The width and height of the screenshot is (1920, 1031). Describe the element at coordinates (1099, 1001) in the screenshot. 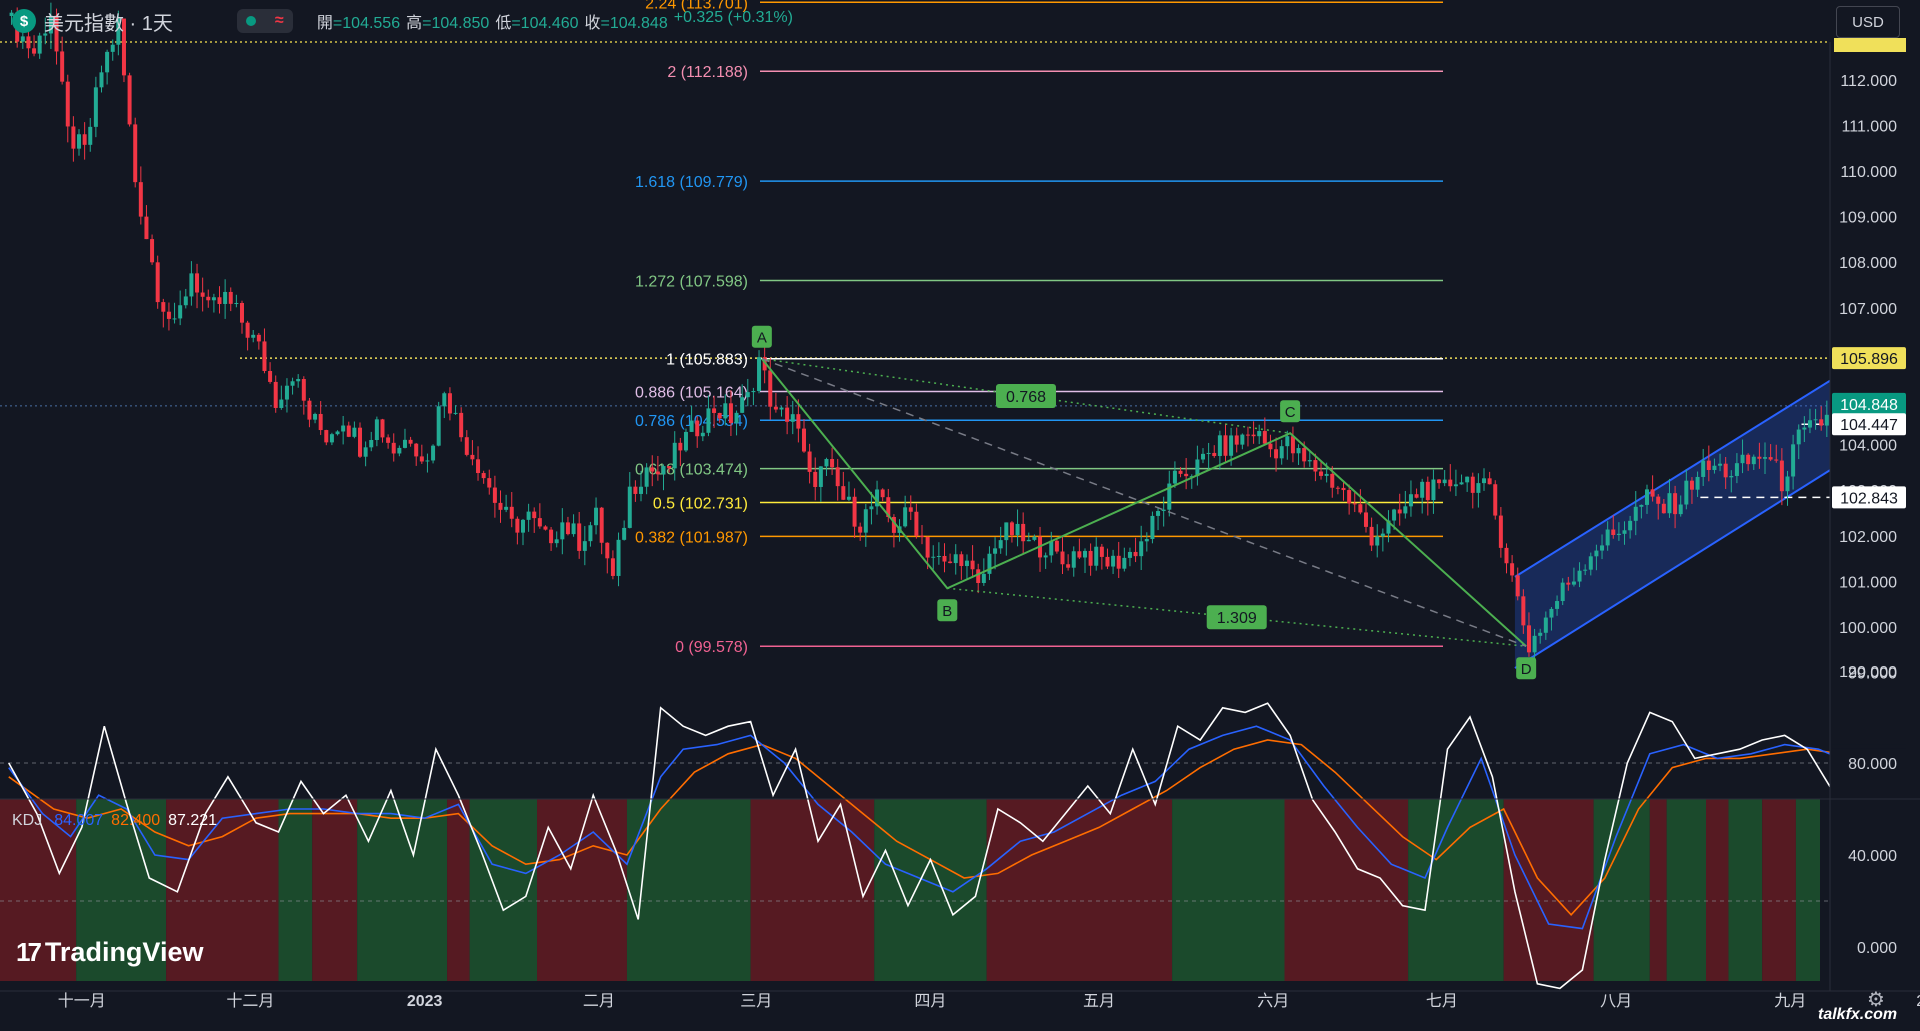

I see `time-tick-6: 五月` at that location.